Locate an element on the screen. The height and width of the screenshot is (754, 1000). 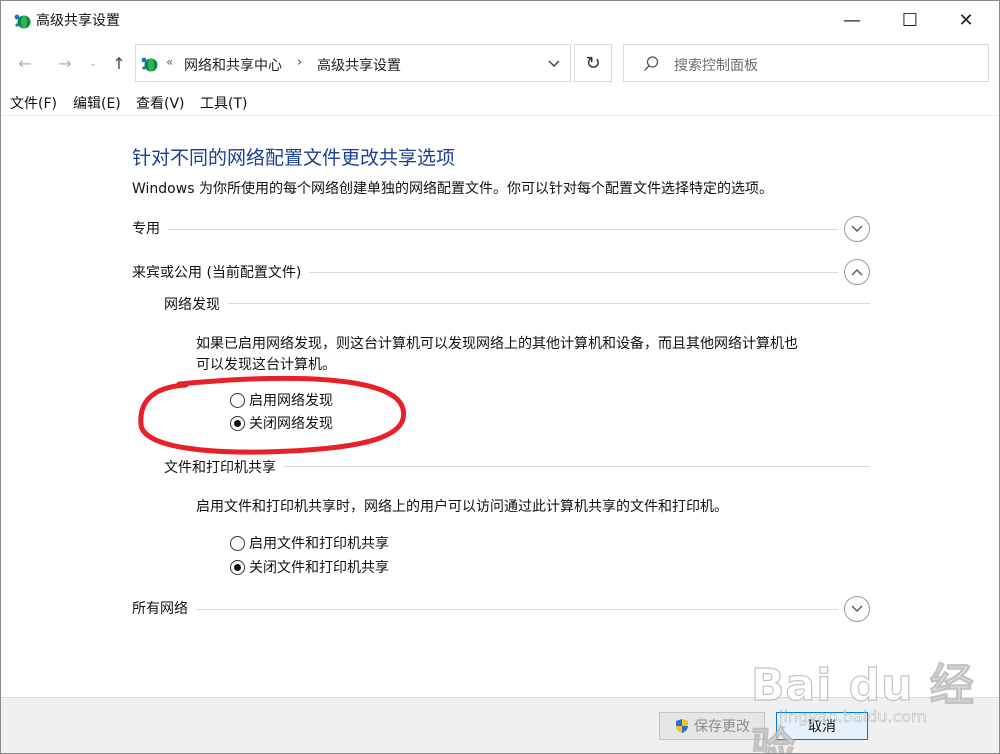
menu-view: 查看(V) is located at coordinates (160, 103).